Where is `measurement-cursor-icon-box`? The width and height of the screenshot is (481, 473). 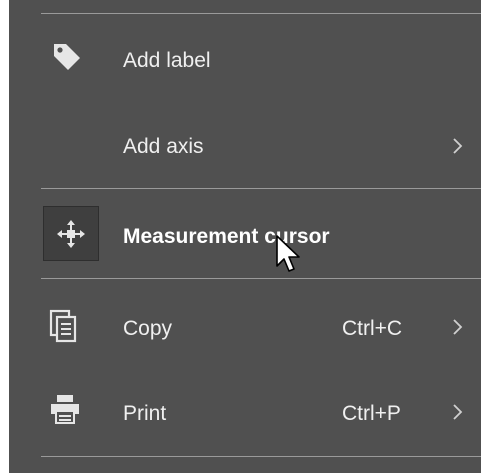 measurement-cursor-icon-box is located at coordinates (71, 233).